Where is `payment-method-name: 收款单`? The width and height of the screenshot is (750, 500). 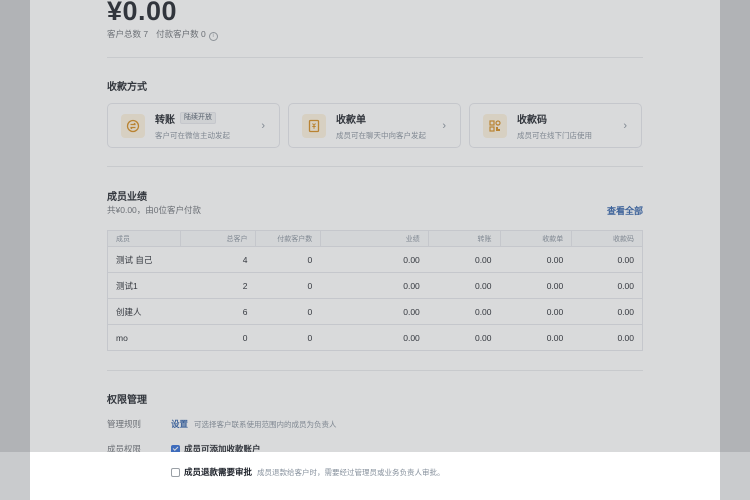 payment-method-name: 收款单 is located at coordinates (351, 120).